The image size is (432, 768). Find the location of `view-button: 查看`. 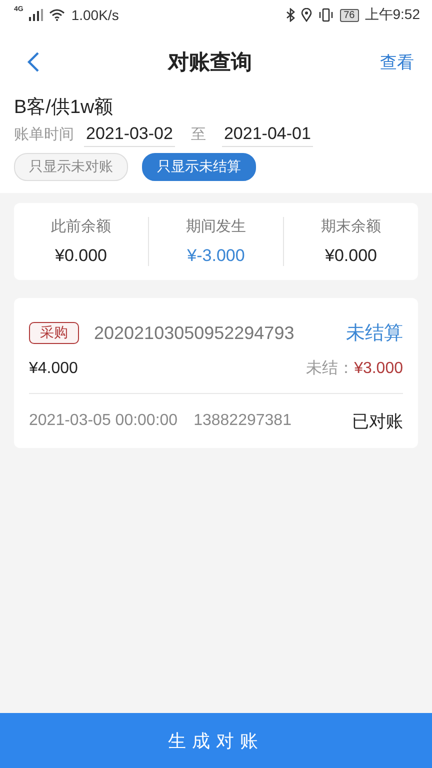

view-button: 查看 is located at coordinates (397, 62).